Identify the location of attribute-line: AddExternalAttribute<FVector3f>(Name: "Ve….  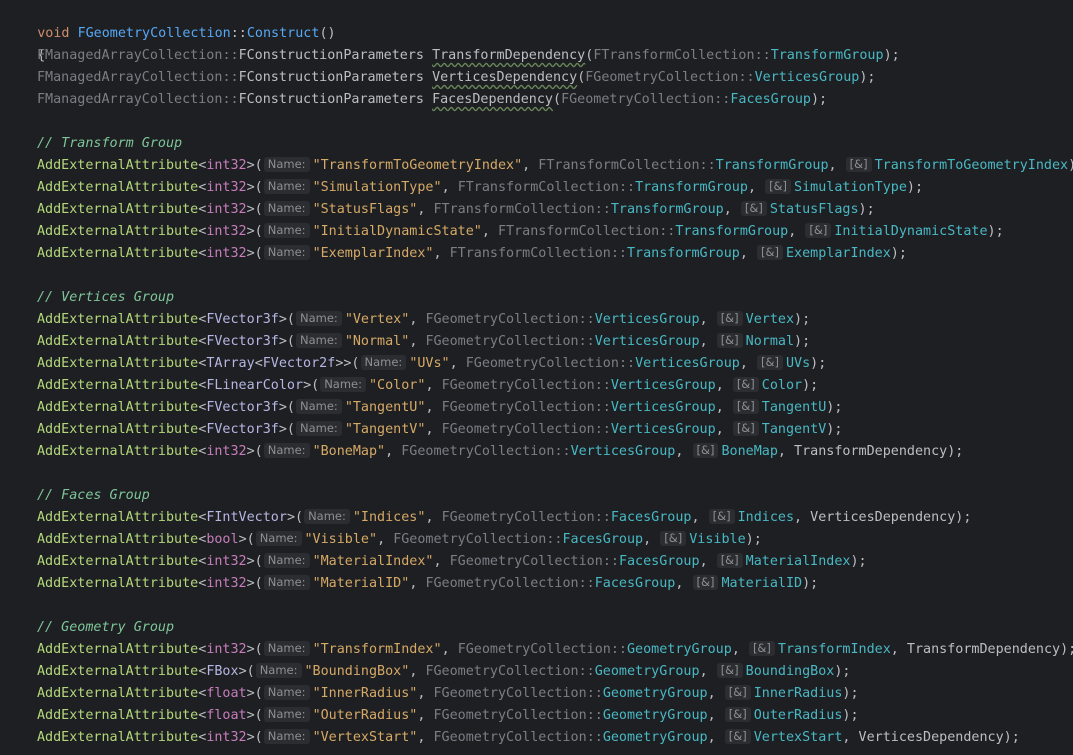
(407, 320).